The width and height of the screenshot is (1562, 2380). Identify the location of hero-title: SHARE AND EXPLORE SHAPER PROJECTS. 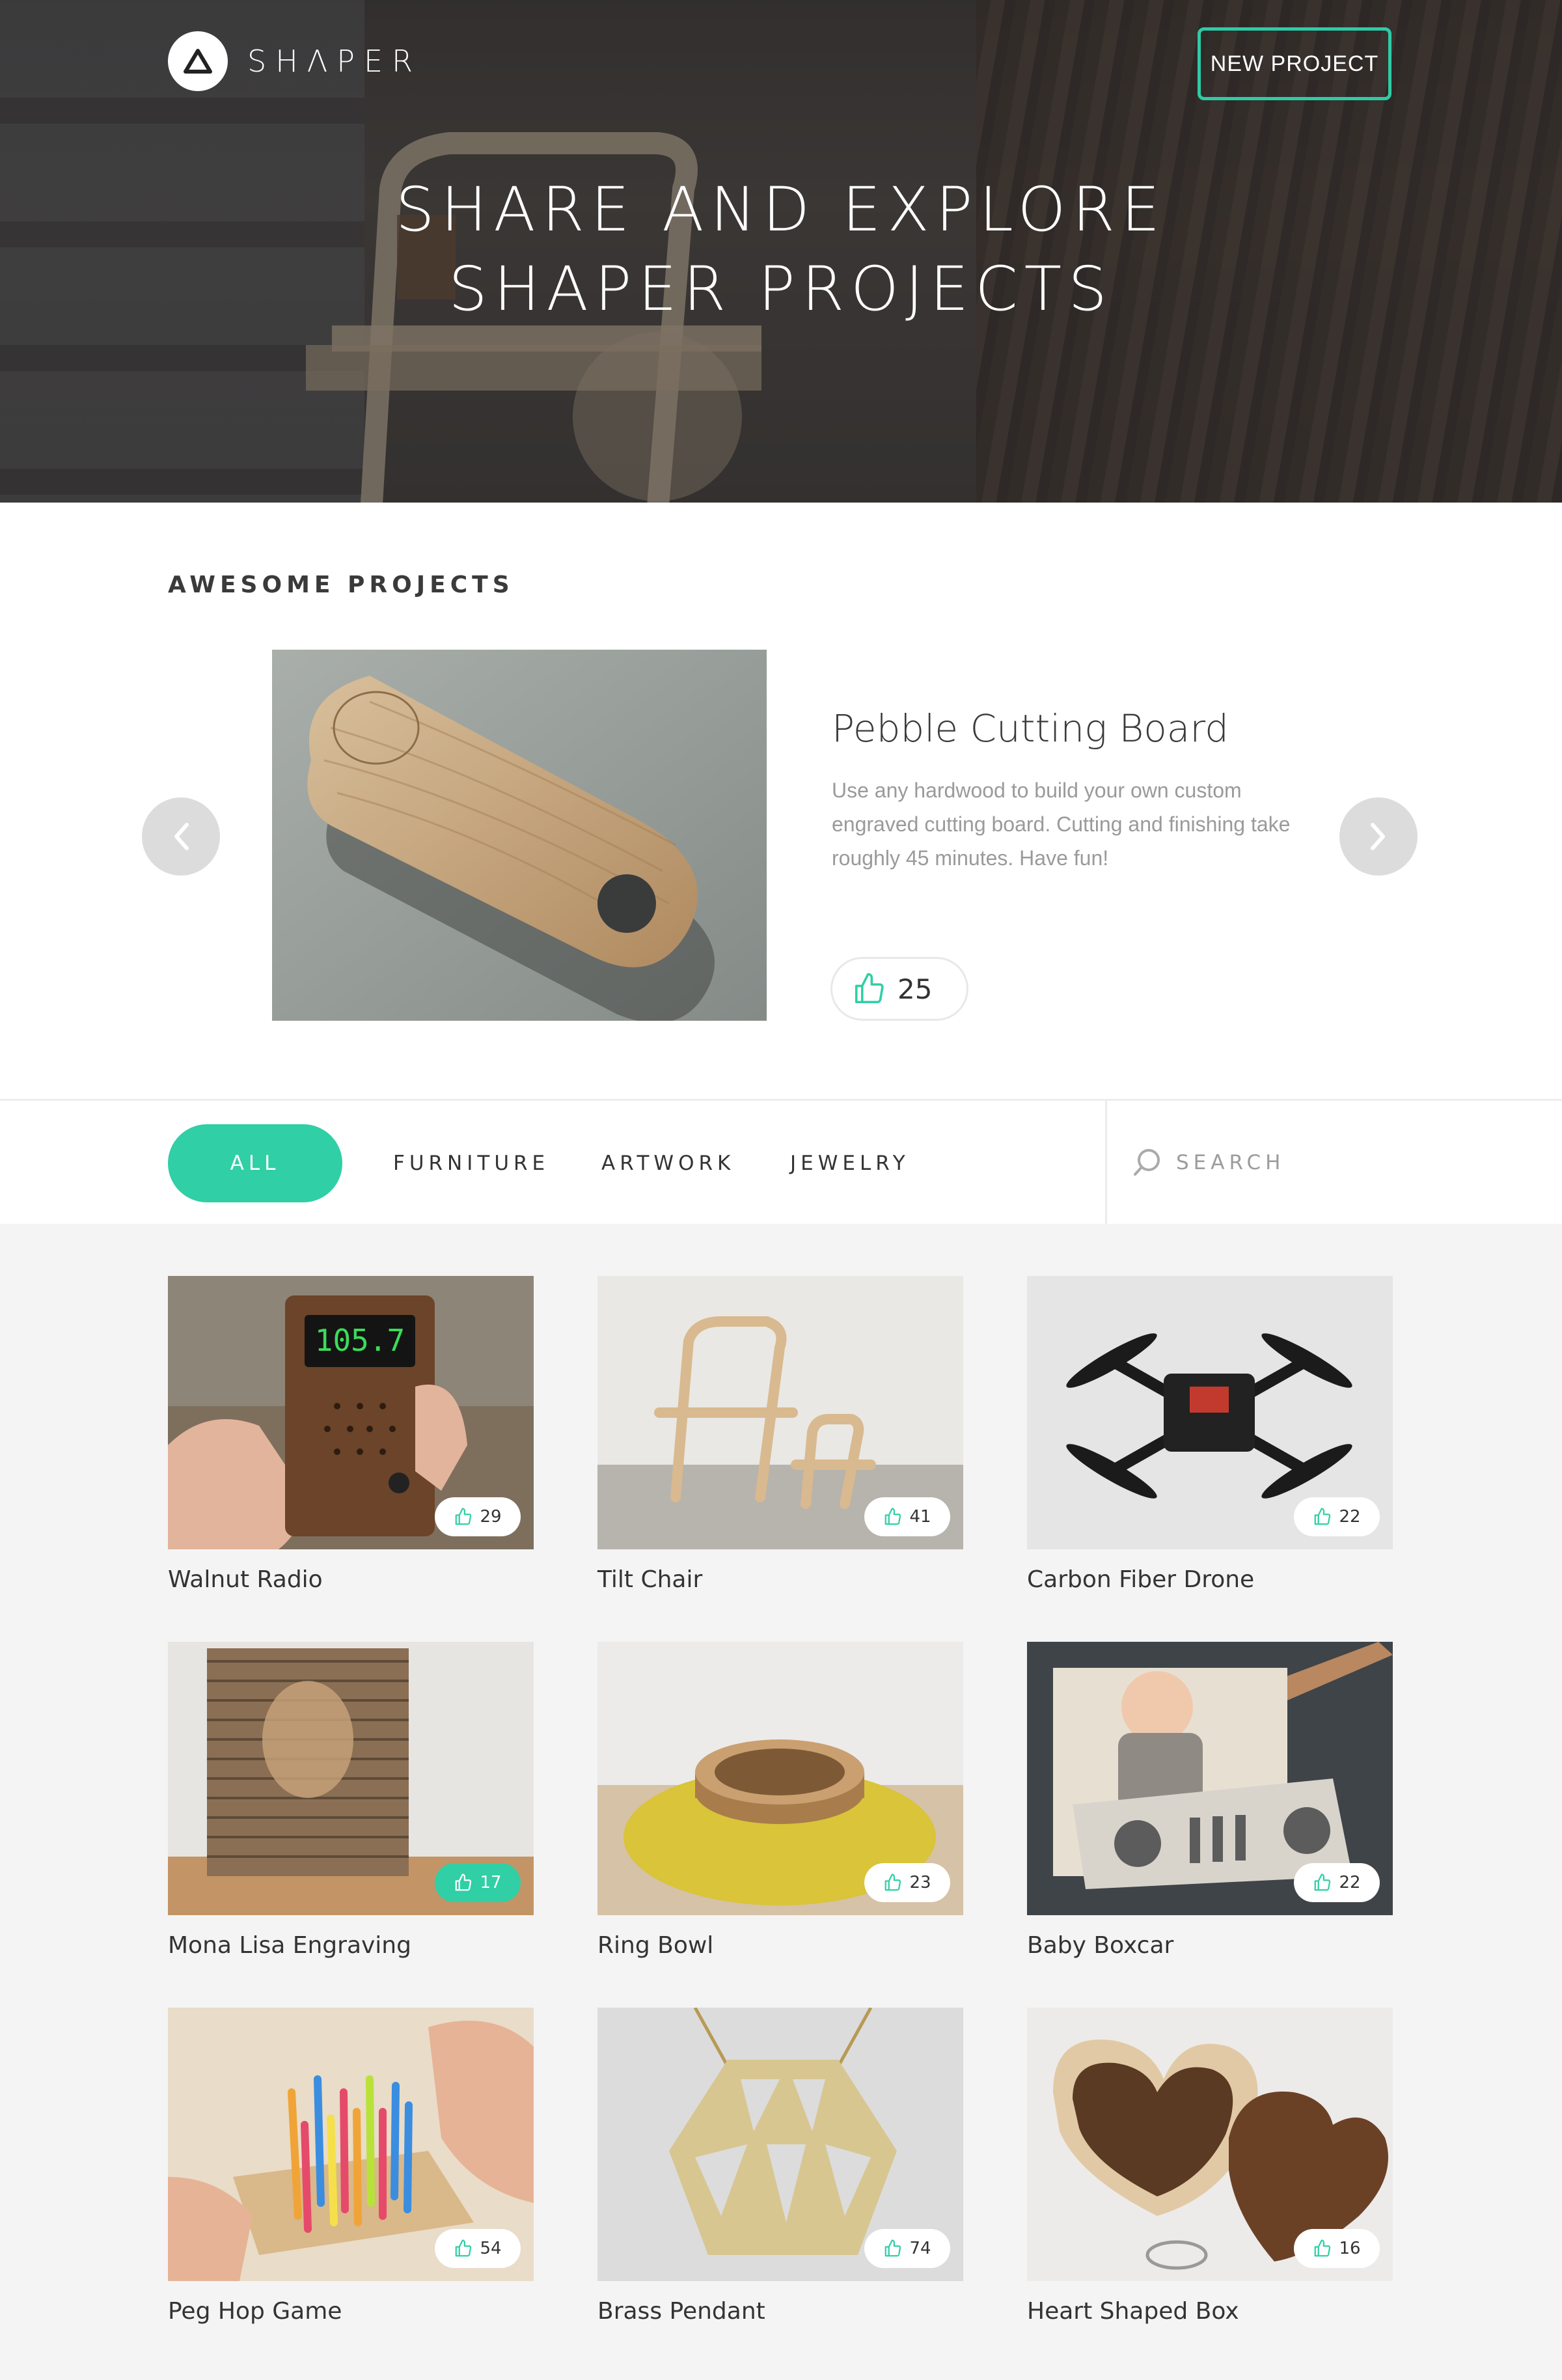
(781, 250).